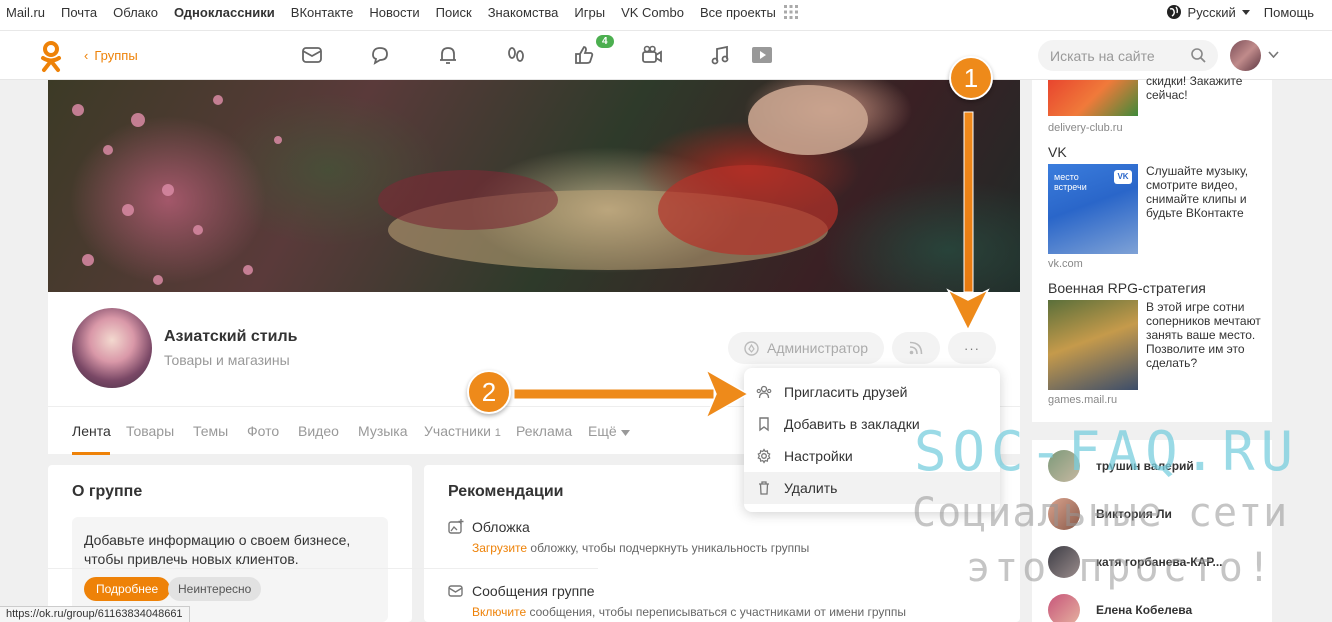 This screenshot has height=622, width=1332. I want to click on step-marker-2: 2, so click(489, 392).